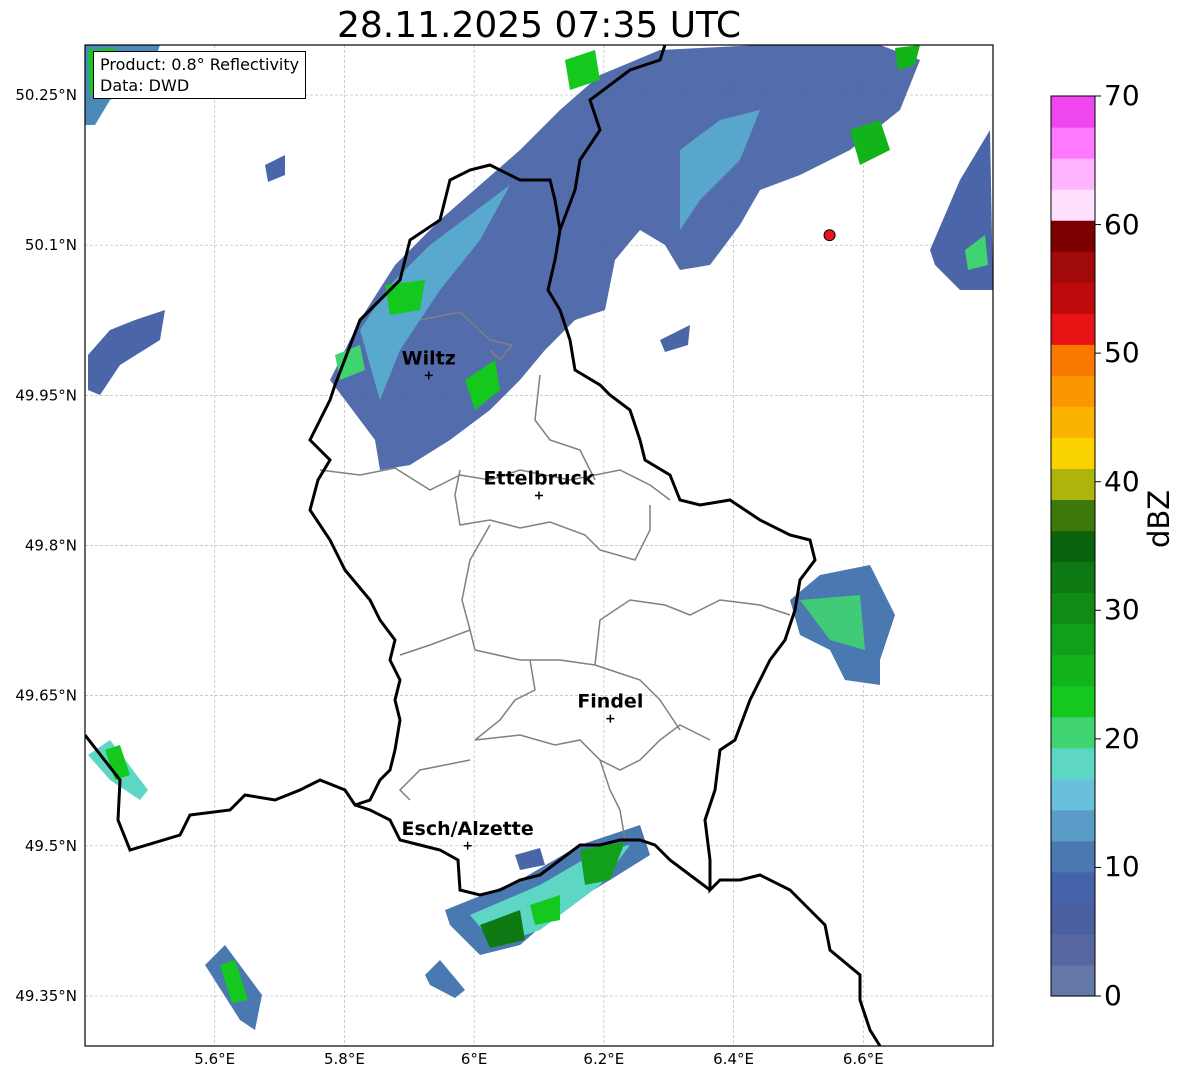  Describe the element at coordinates (530, 859) in the screenshot. I see `echo-south-strip` at that location.